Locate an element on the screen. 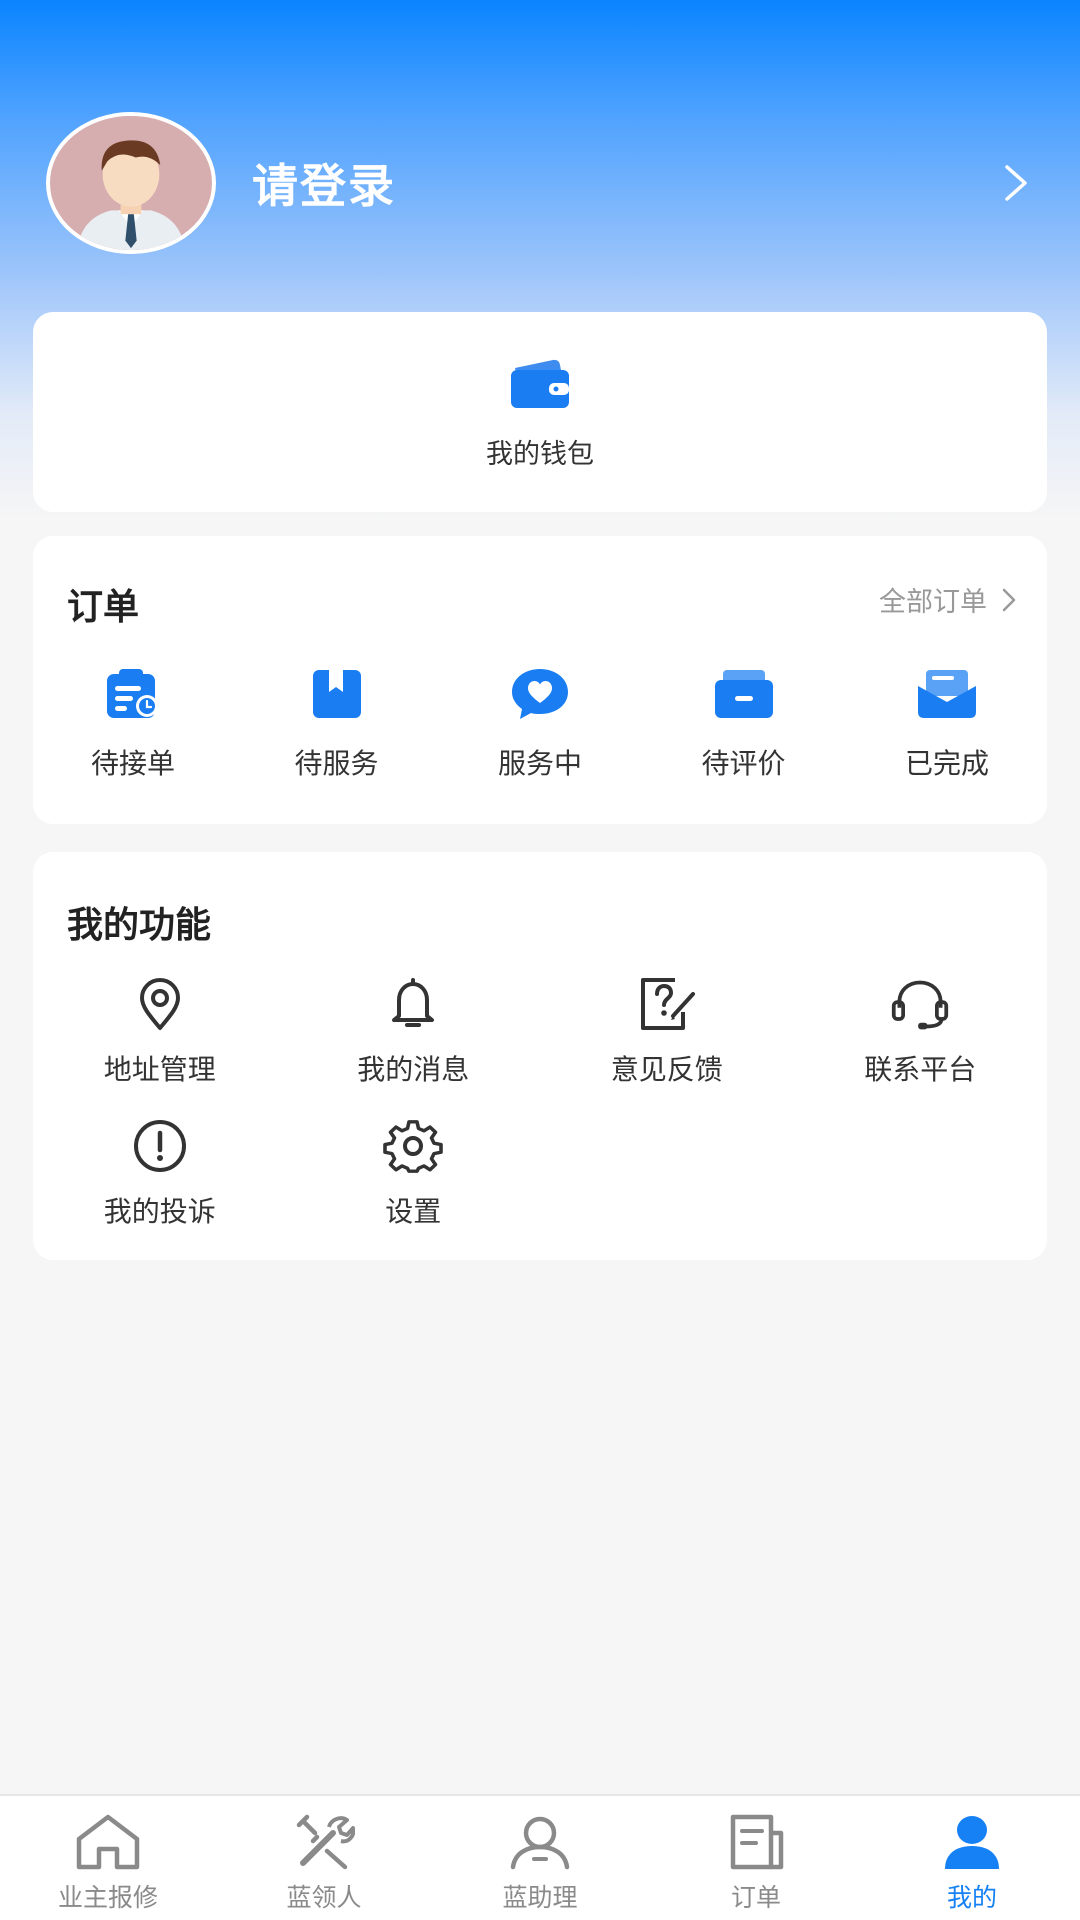  order-status-row: 待接单 待服务 服务中 待评价 已完成 is located at coordinates (540, 723).